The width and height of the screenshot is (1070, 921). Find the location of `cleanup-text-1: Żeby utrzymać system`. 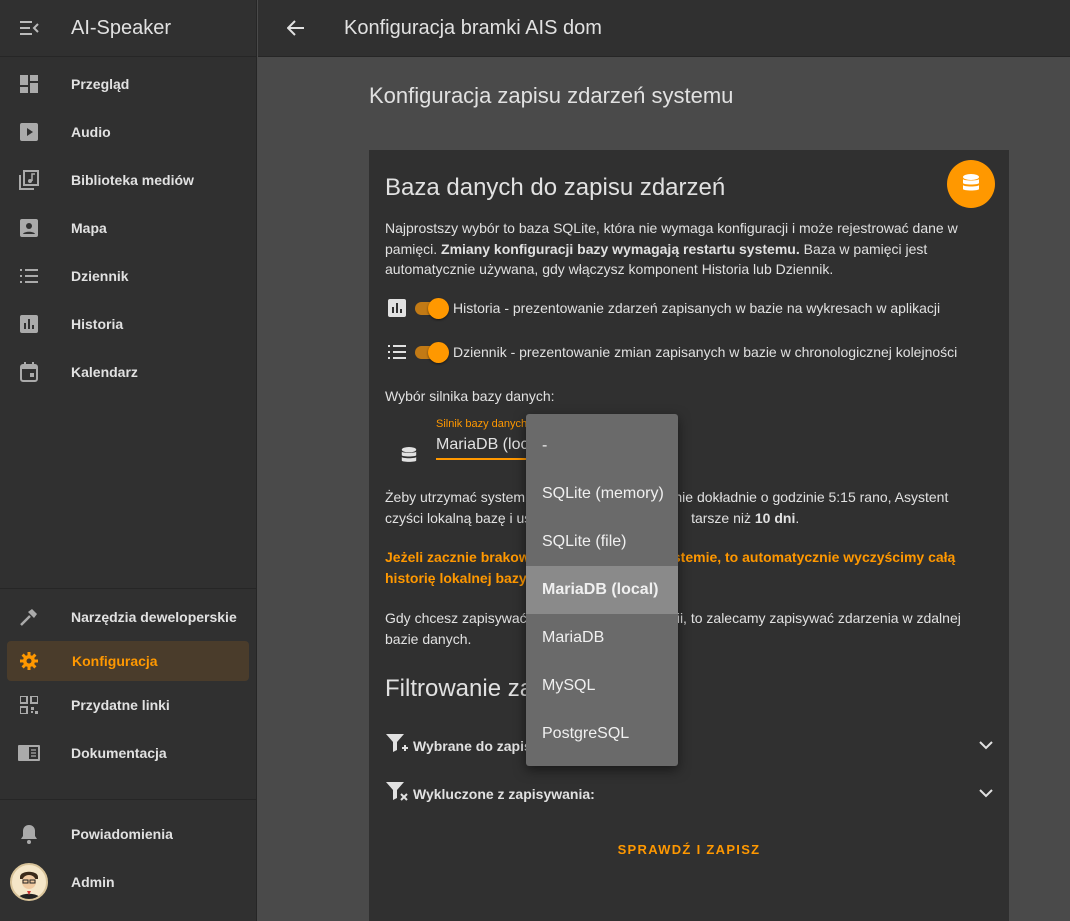

cleanup-text-1: Żeby utrzymać system is located at coordinates (455, 497).